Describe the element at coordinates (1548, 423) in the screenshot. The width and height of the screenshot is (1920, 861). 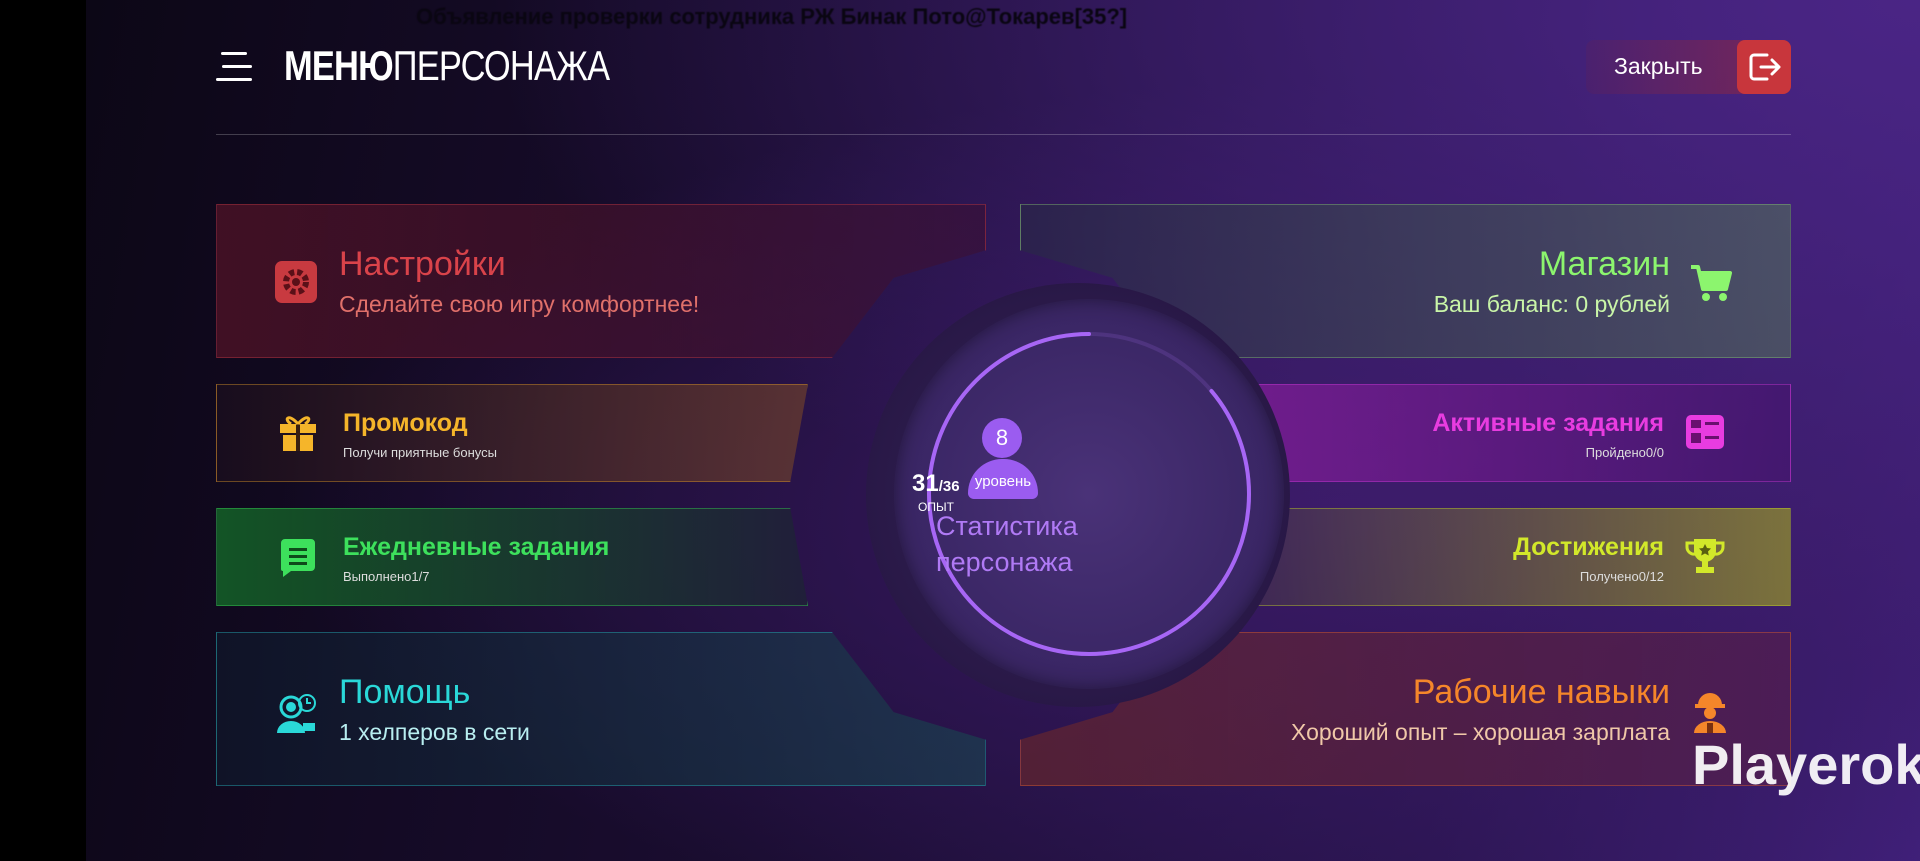
I see `active-tasks-title: Активные задания` at that location.